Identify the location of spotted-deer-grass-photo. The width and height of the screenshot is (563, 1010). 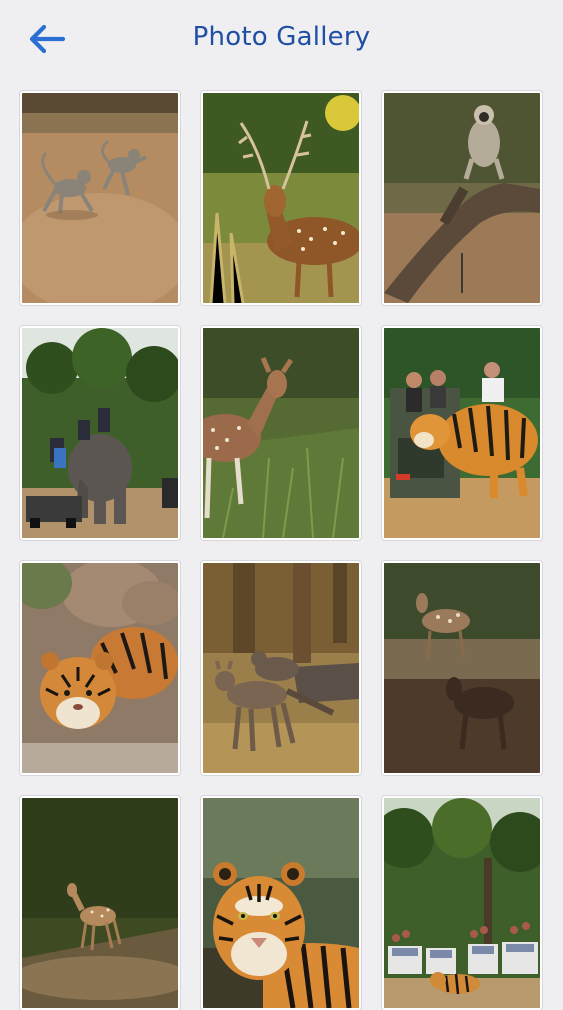
(281, 433).